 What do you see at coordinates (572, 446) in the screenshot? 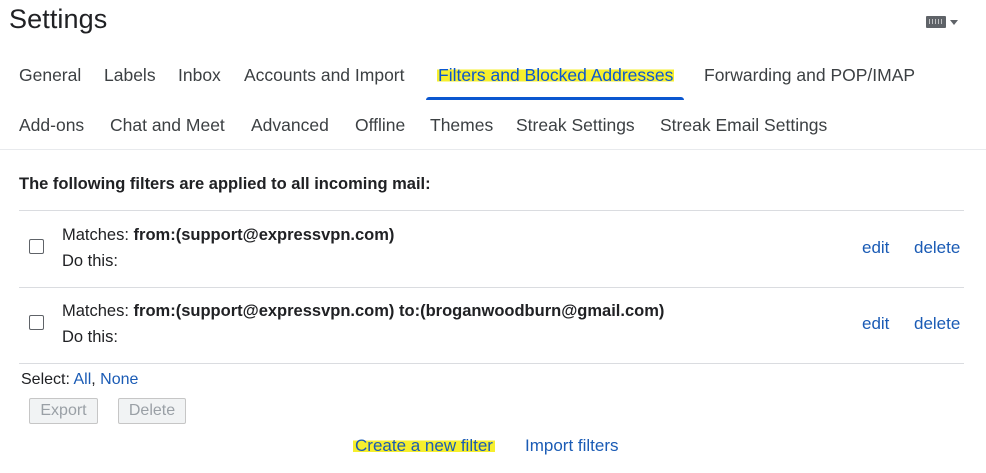
I see `import-filters-link: Import filters` at bounding box center [572, 446].